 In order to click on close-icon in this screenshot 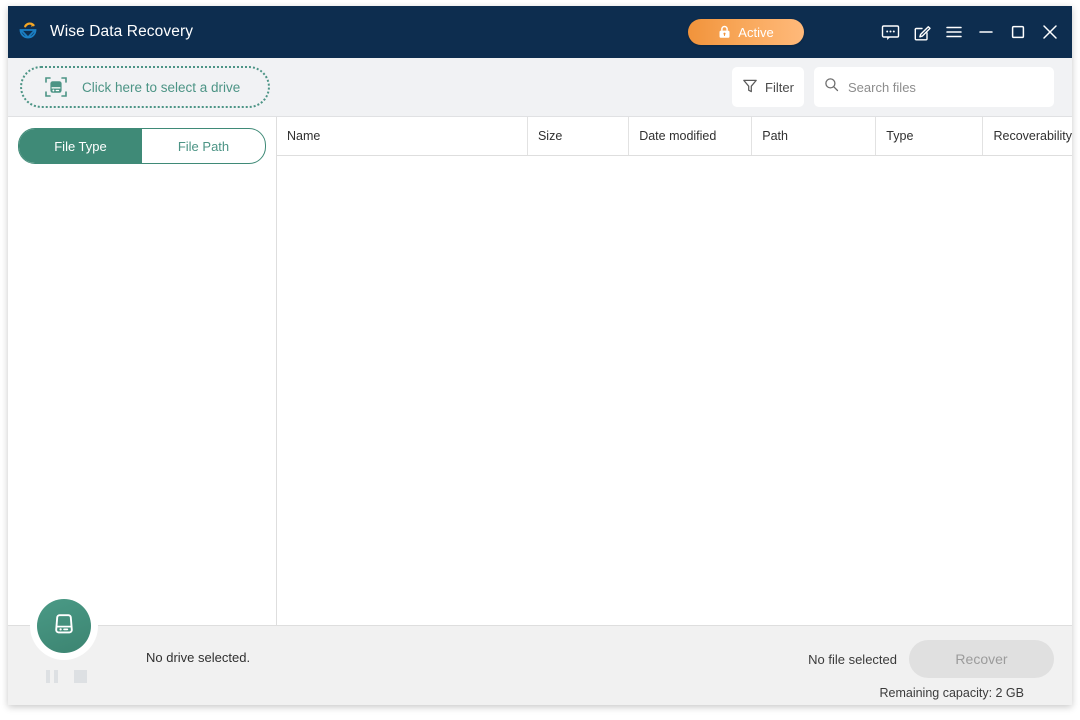, I will do `click(1050, 32)`.